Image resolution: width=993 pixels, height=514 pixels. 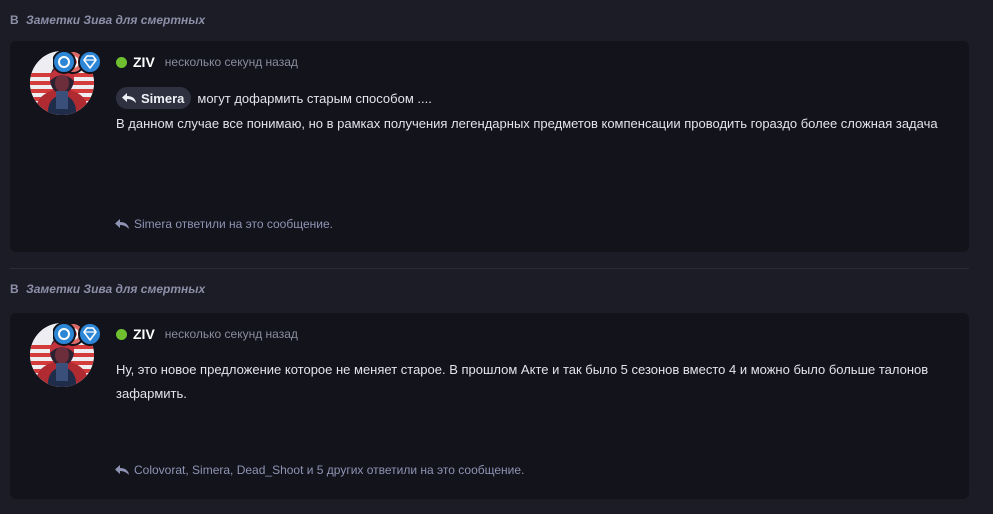 I want to click on mention-chip: Simera, so click(x=154, y=98).